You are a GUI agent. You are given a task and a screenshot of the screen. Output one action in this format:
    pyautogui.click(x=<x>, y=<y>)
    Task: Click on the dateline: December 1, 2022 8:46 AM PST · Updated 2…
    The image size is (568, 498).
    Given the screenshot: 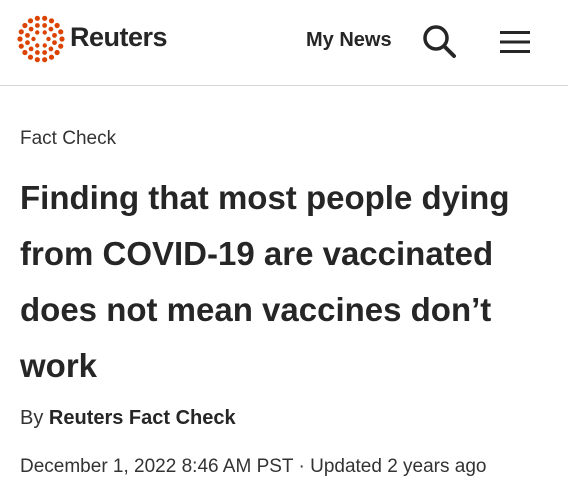 What is the action you would take?
    pyautogui.click(x=253, y=467)
    